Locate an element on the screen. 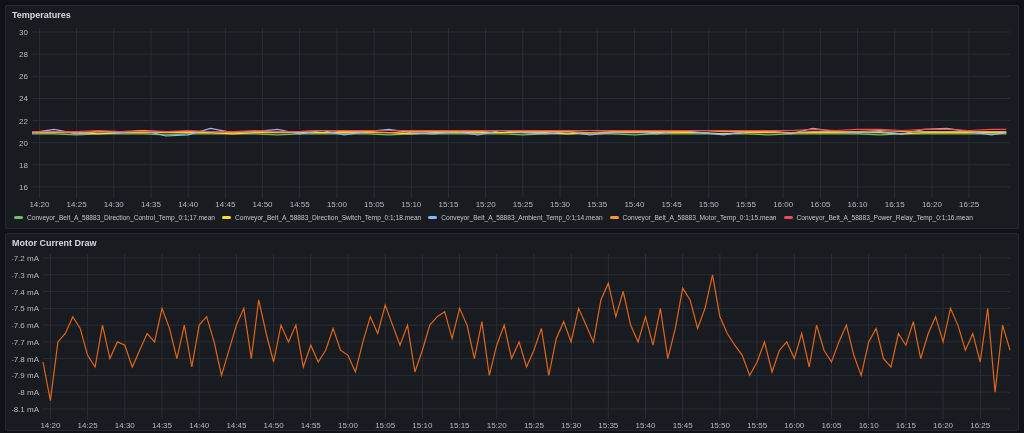 The height and width of the screenshot is (433, 1024). axis-tick-label: 26 is located at coordinates (23, 77).